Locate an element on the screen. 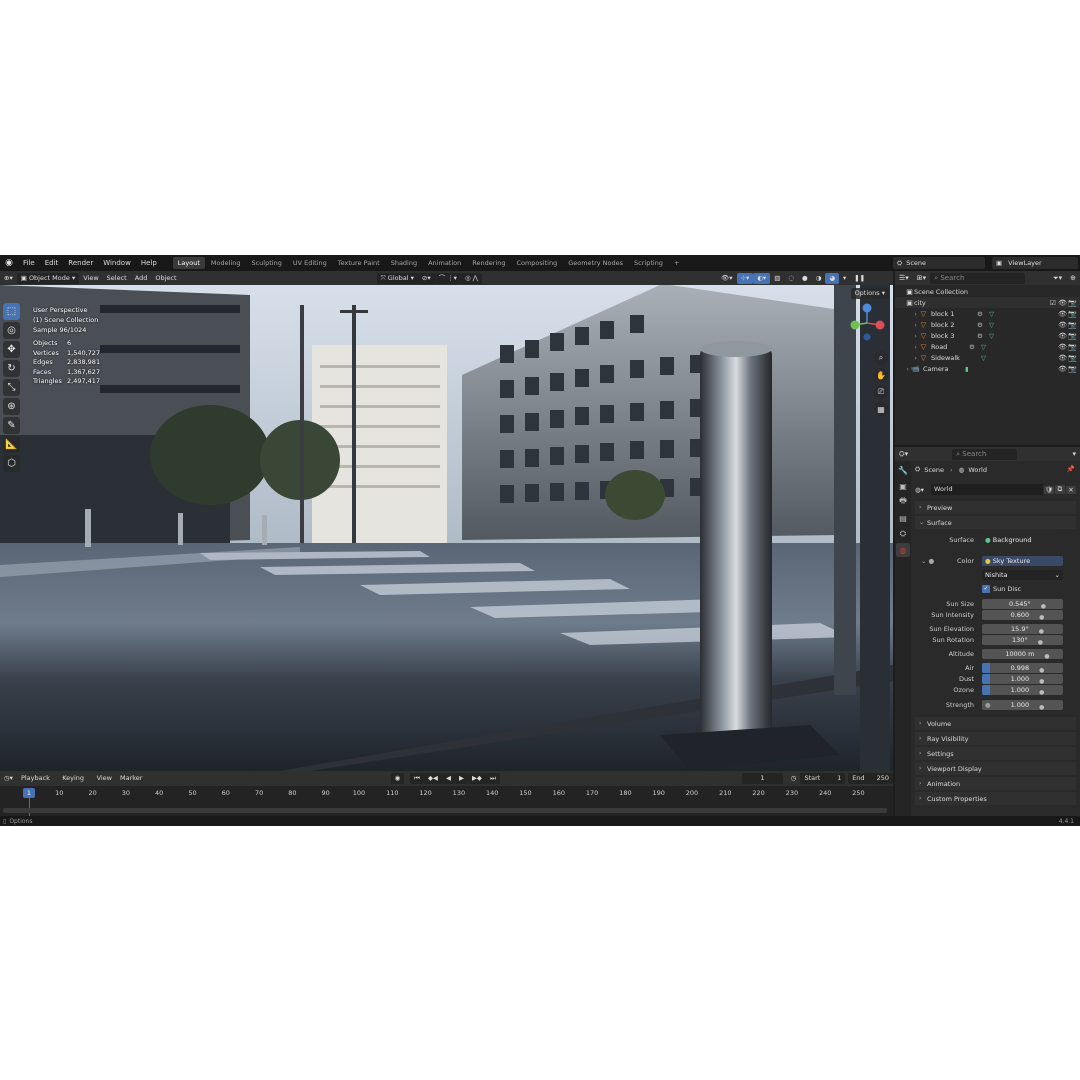 This screenshot has width=1080, height=1080. camera-view-icon: ⎚ is located at coordinates (881, 392).